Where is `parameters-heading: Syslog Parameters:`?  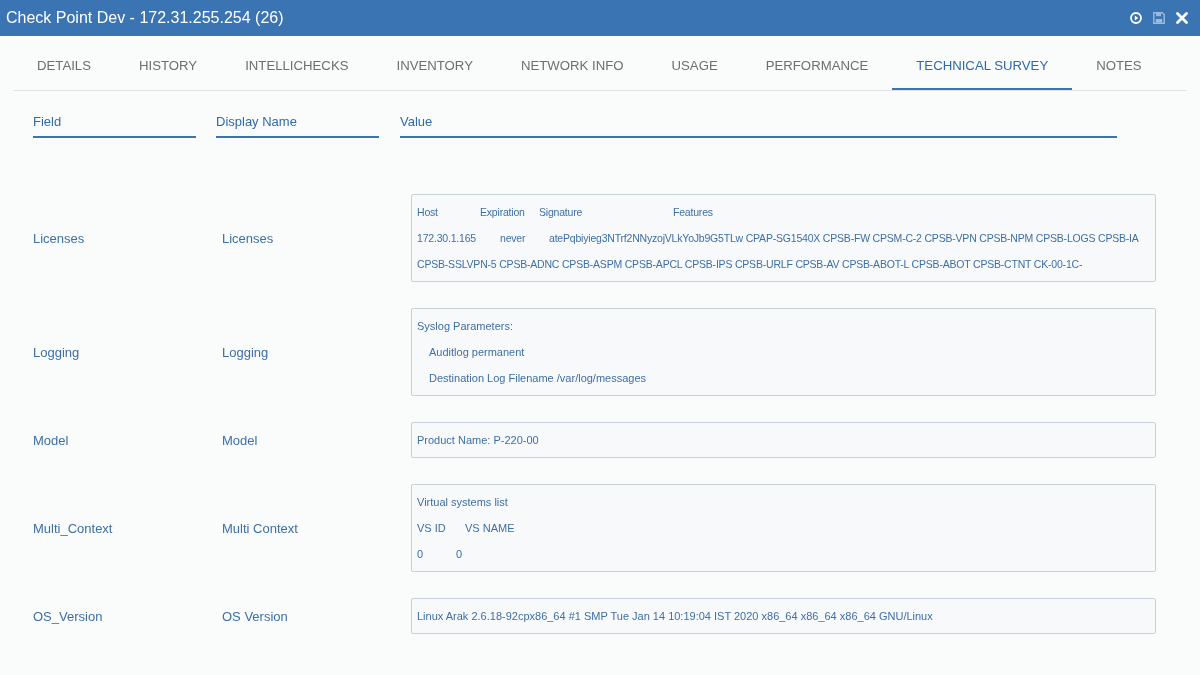 parameters-heading: Syslog Parameters: is located at coordinates (465, 326).